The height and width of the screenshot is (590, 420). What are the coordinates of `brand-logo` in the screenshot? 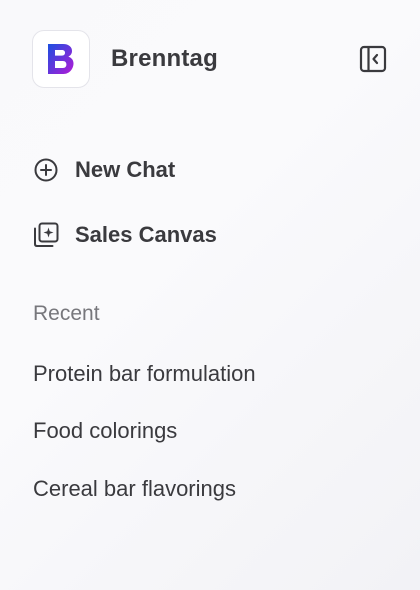 It's located at (61, 59).